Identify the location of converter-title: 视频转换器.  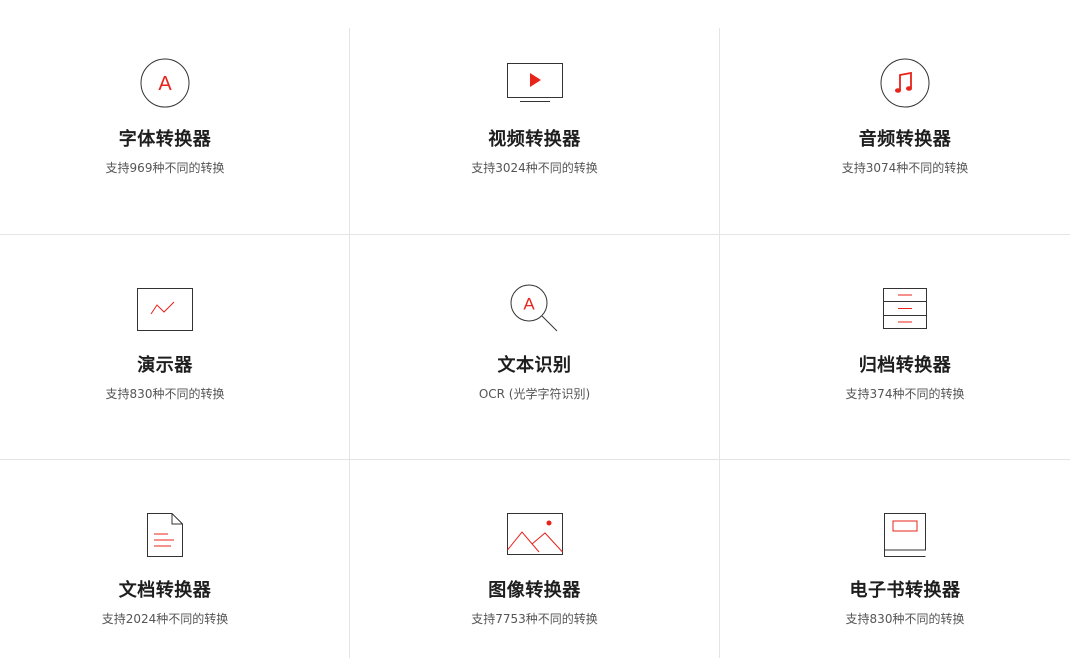
(534, 139).